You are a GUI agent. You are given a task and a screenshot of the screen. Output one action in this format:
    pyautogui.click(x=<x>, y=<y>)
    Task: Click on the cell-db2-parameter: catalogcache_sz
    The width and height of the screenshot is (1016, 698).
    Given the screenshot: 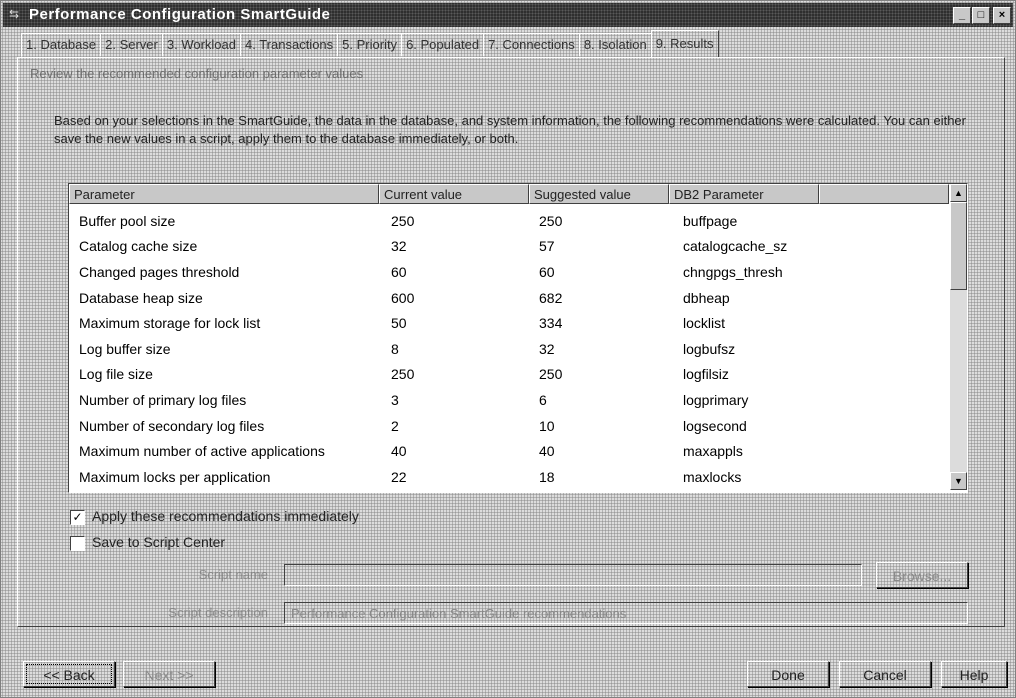 What is the action you would take?
    pyautogui.click(x=735, y=246)
    